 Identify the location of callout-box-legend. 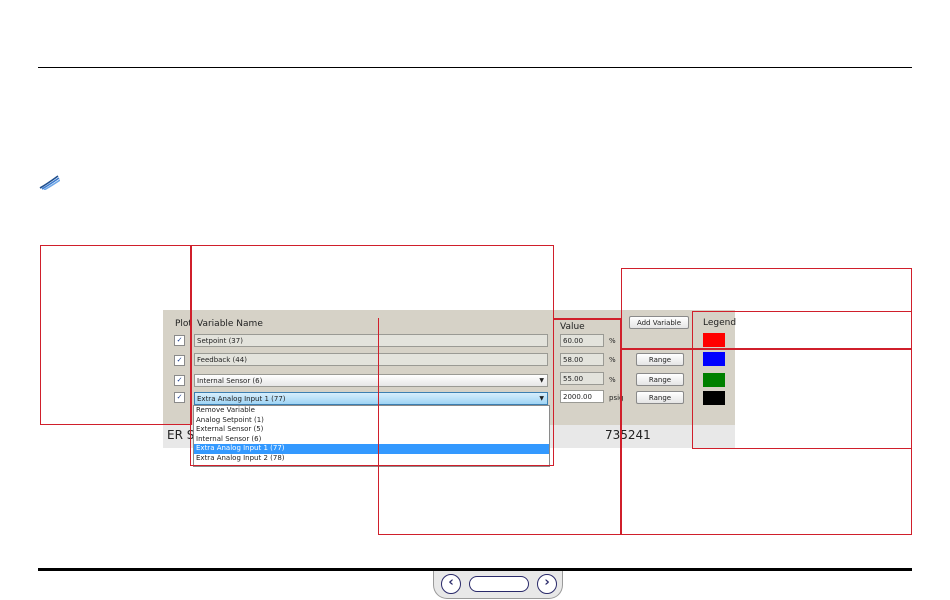
(802, 380).